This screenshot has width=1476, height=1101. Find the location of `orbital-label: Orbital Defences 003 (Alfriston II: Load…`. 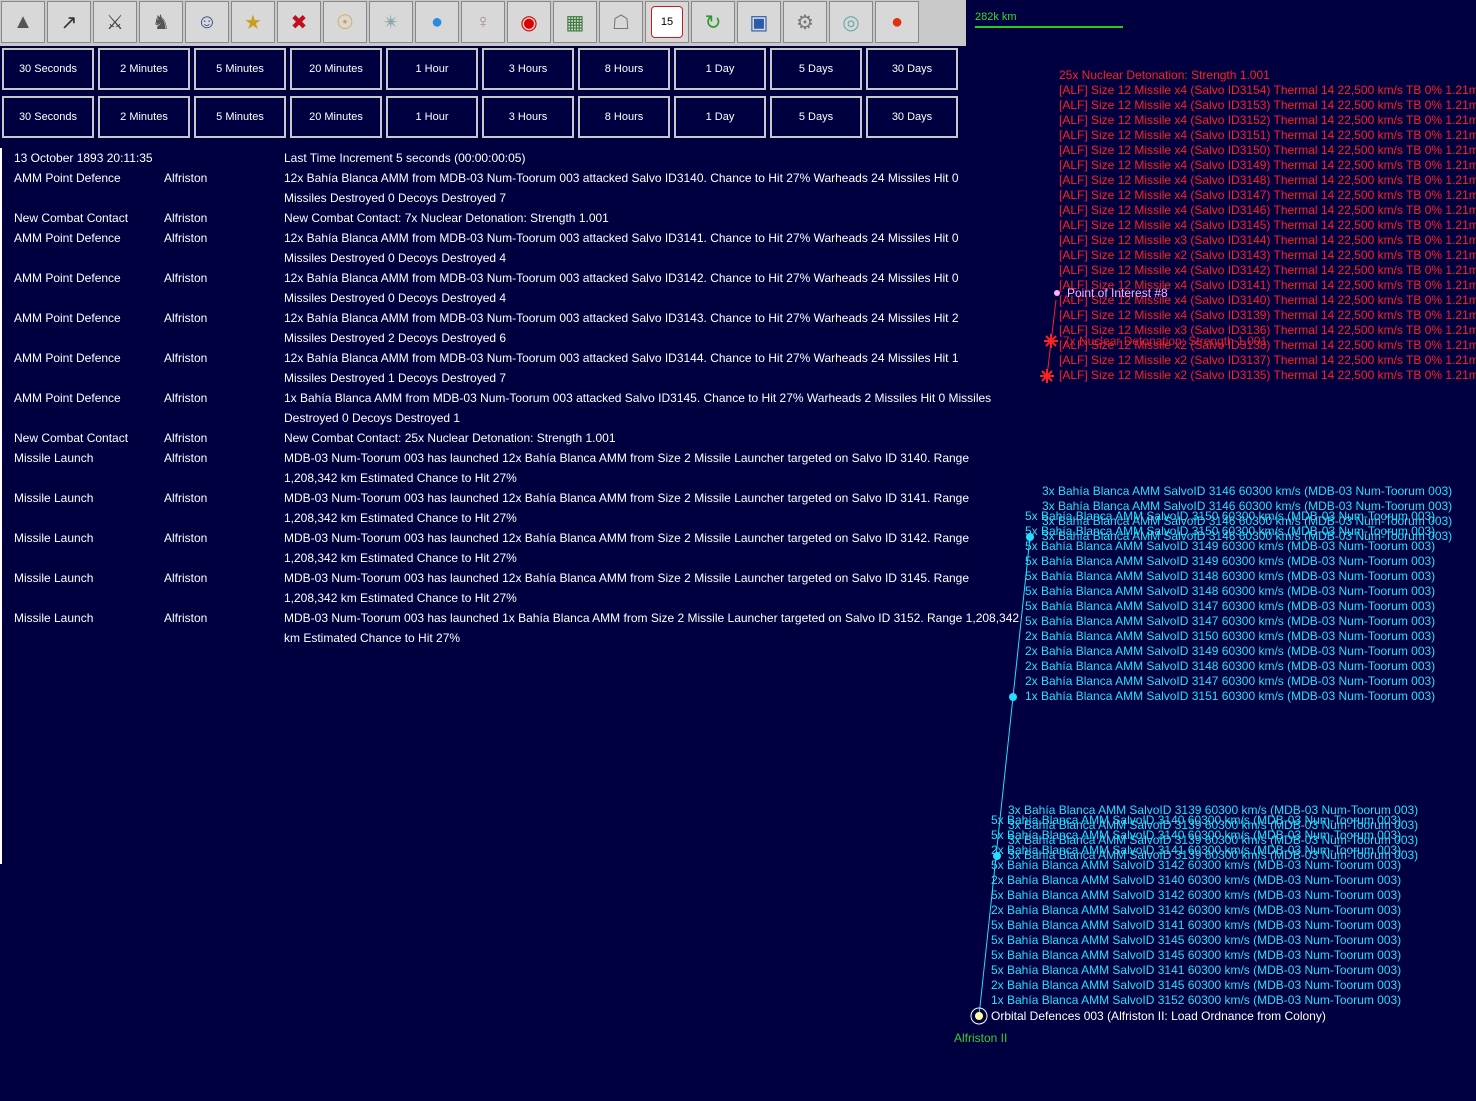

orbital-label: Orbital Defences 003 (Alfriston II: Load… is located at coordinates (1158, 1016).